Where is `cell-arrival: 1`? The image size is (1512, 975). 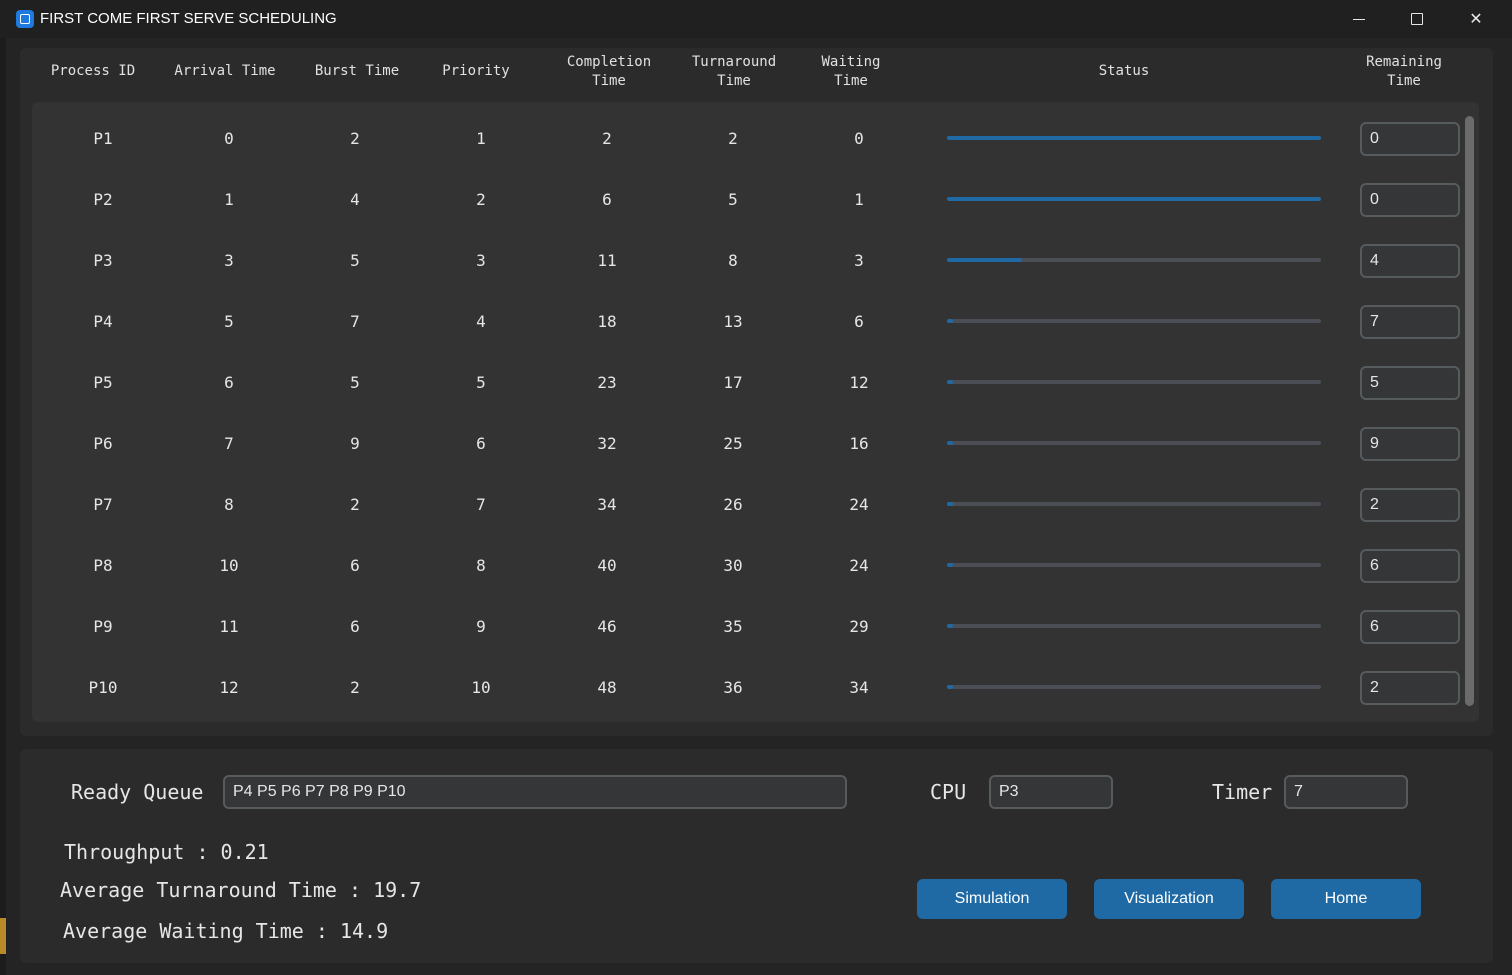 cell-arrival: 1 is located at coordinates (229, 199).